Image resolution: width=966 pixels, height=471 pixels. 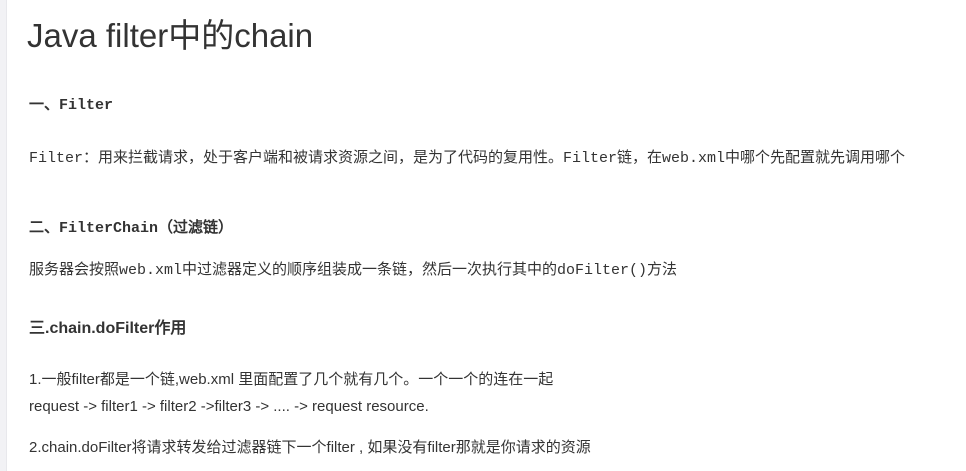 What do you see at coordinates (3, 235) in the screenshot?
I see `left-border` at bounding box center [3, 235].